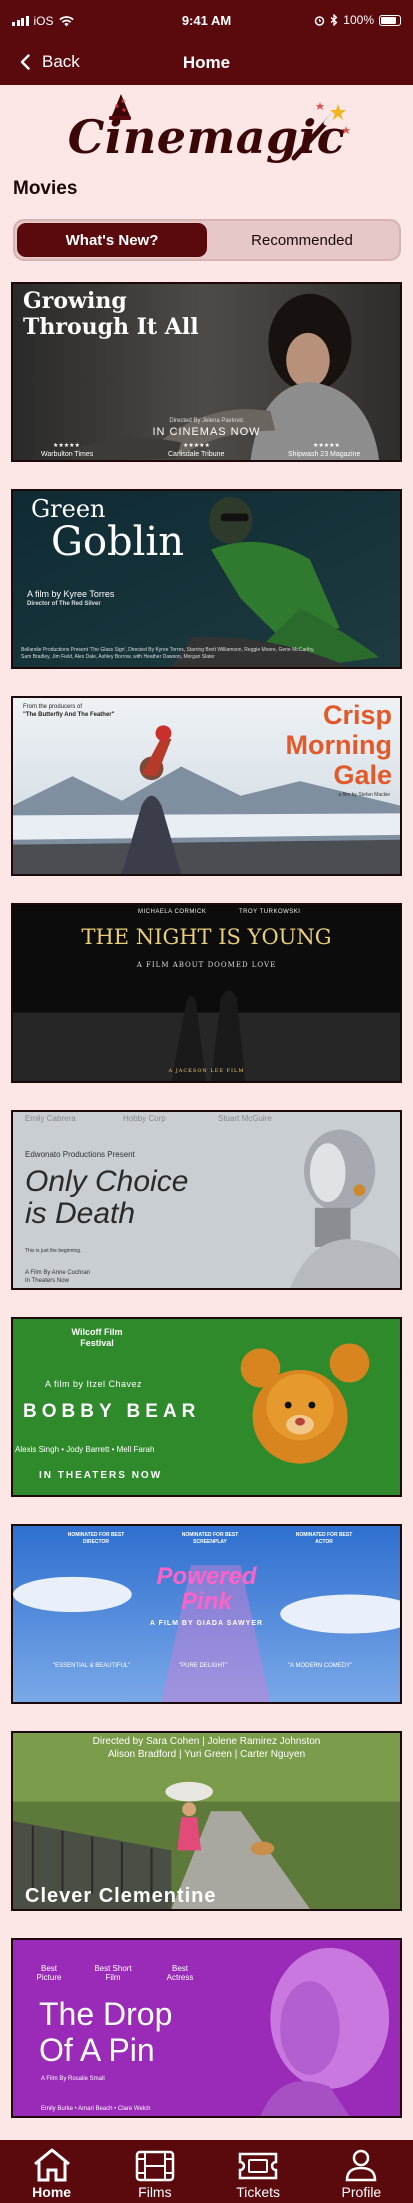 The height and width of the screenshot is (2203, 413). I want to click on tab-films-label: Films, so click(155, 2192).